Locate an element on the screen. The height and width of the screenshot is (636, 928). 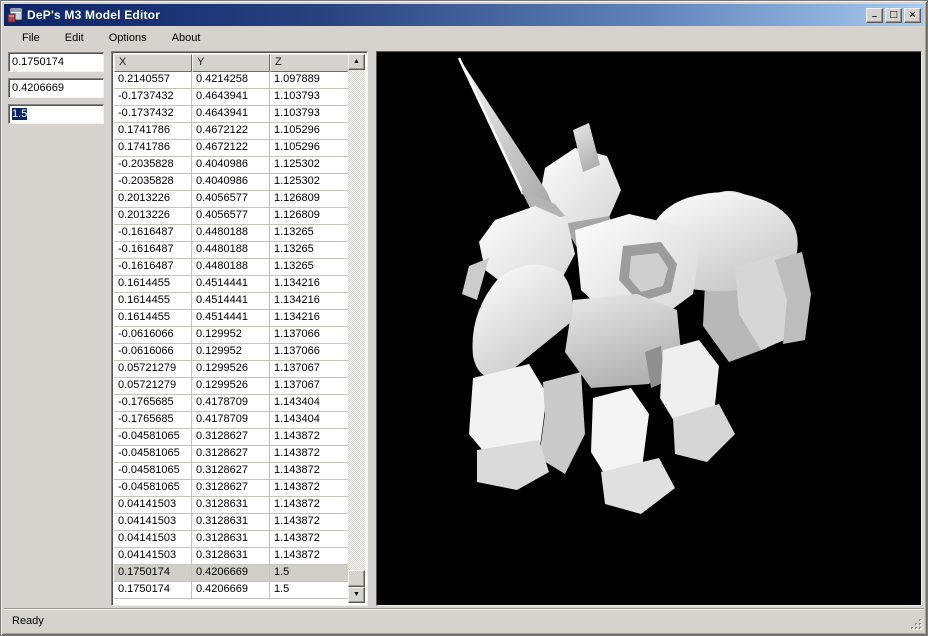
cell-y: 0.4643941 is located at coordinates (231, 97).